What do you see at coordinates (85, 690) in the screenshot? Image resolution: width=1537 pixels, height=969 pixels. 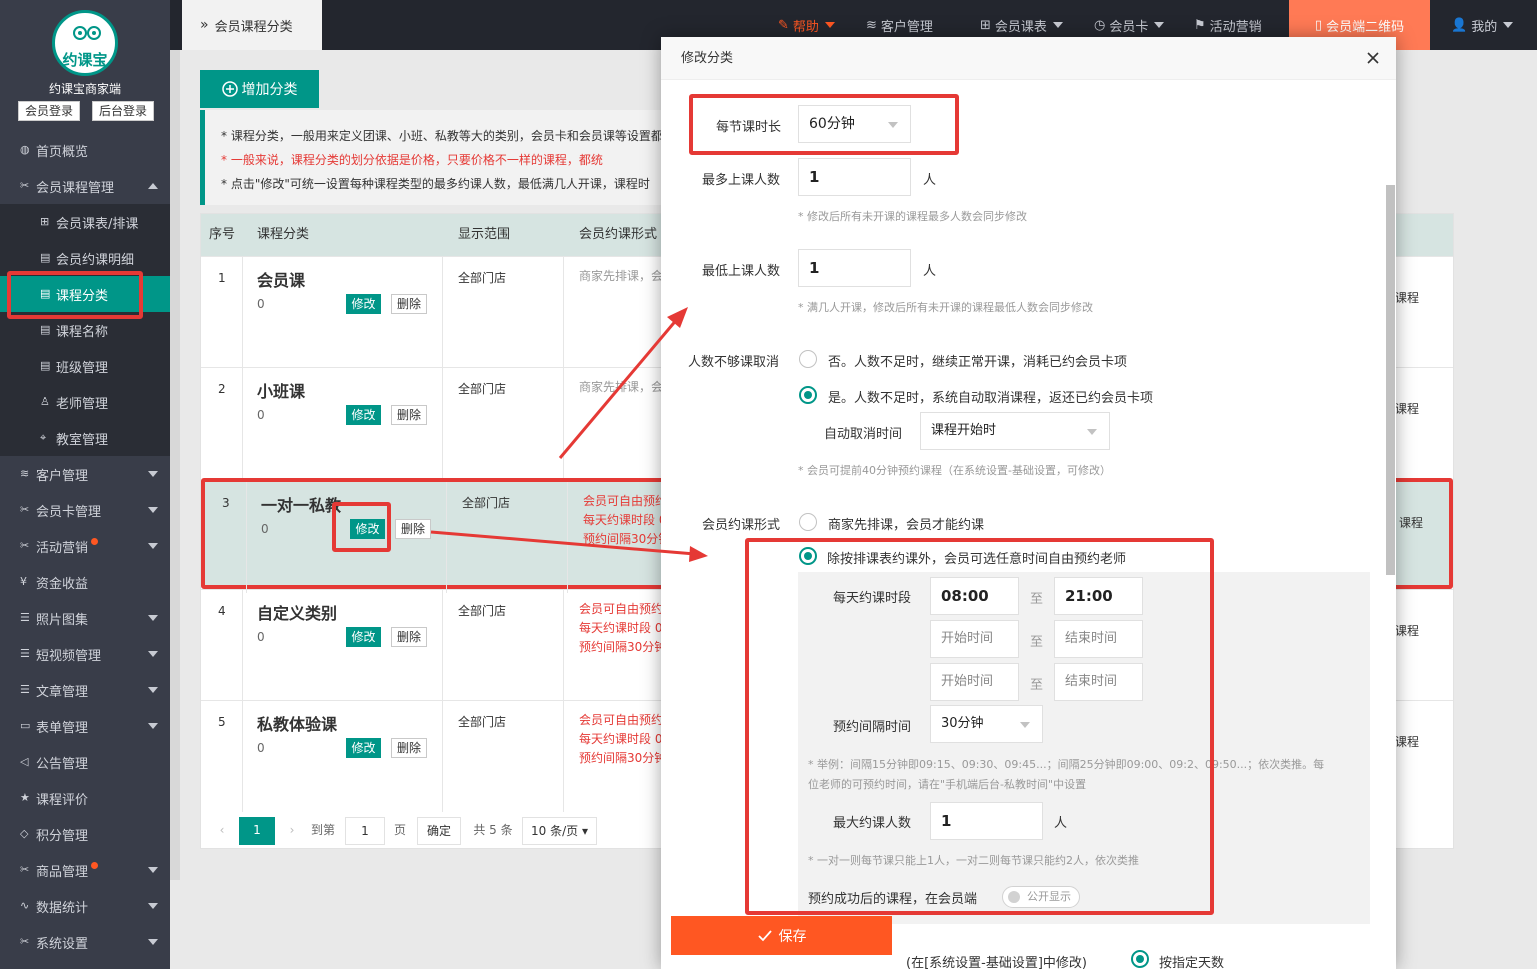 I see `sidebar-item-15: ☰ 文章管理` at bounding box center [85, 690].